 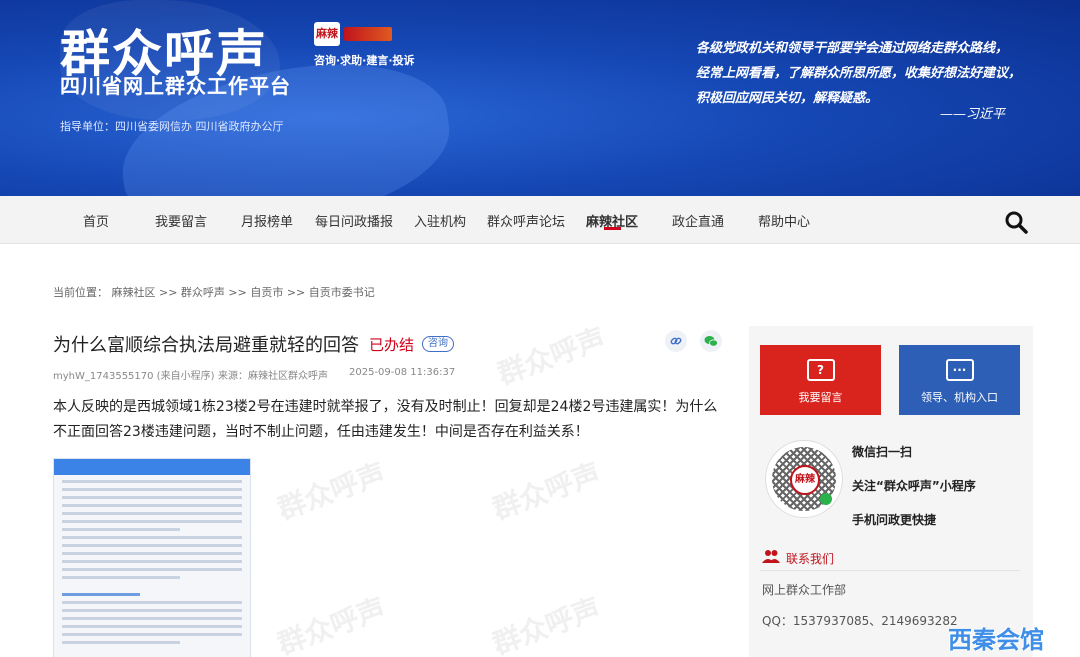 What do you see at coordinates (676, 341) in the screenshot?
I see `link-share-icon` at bounding box center [676, 341].